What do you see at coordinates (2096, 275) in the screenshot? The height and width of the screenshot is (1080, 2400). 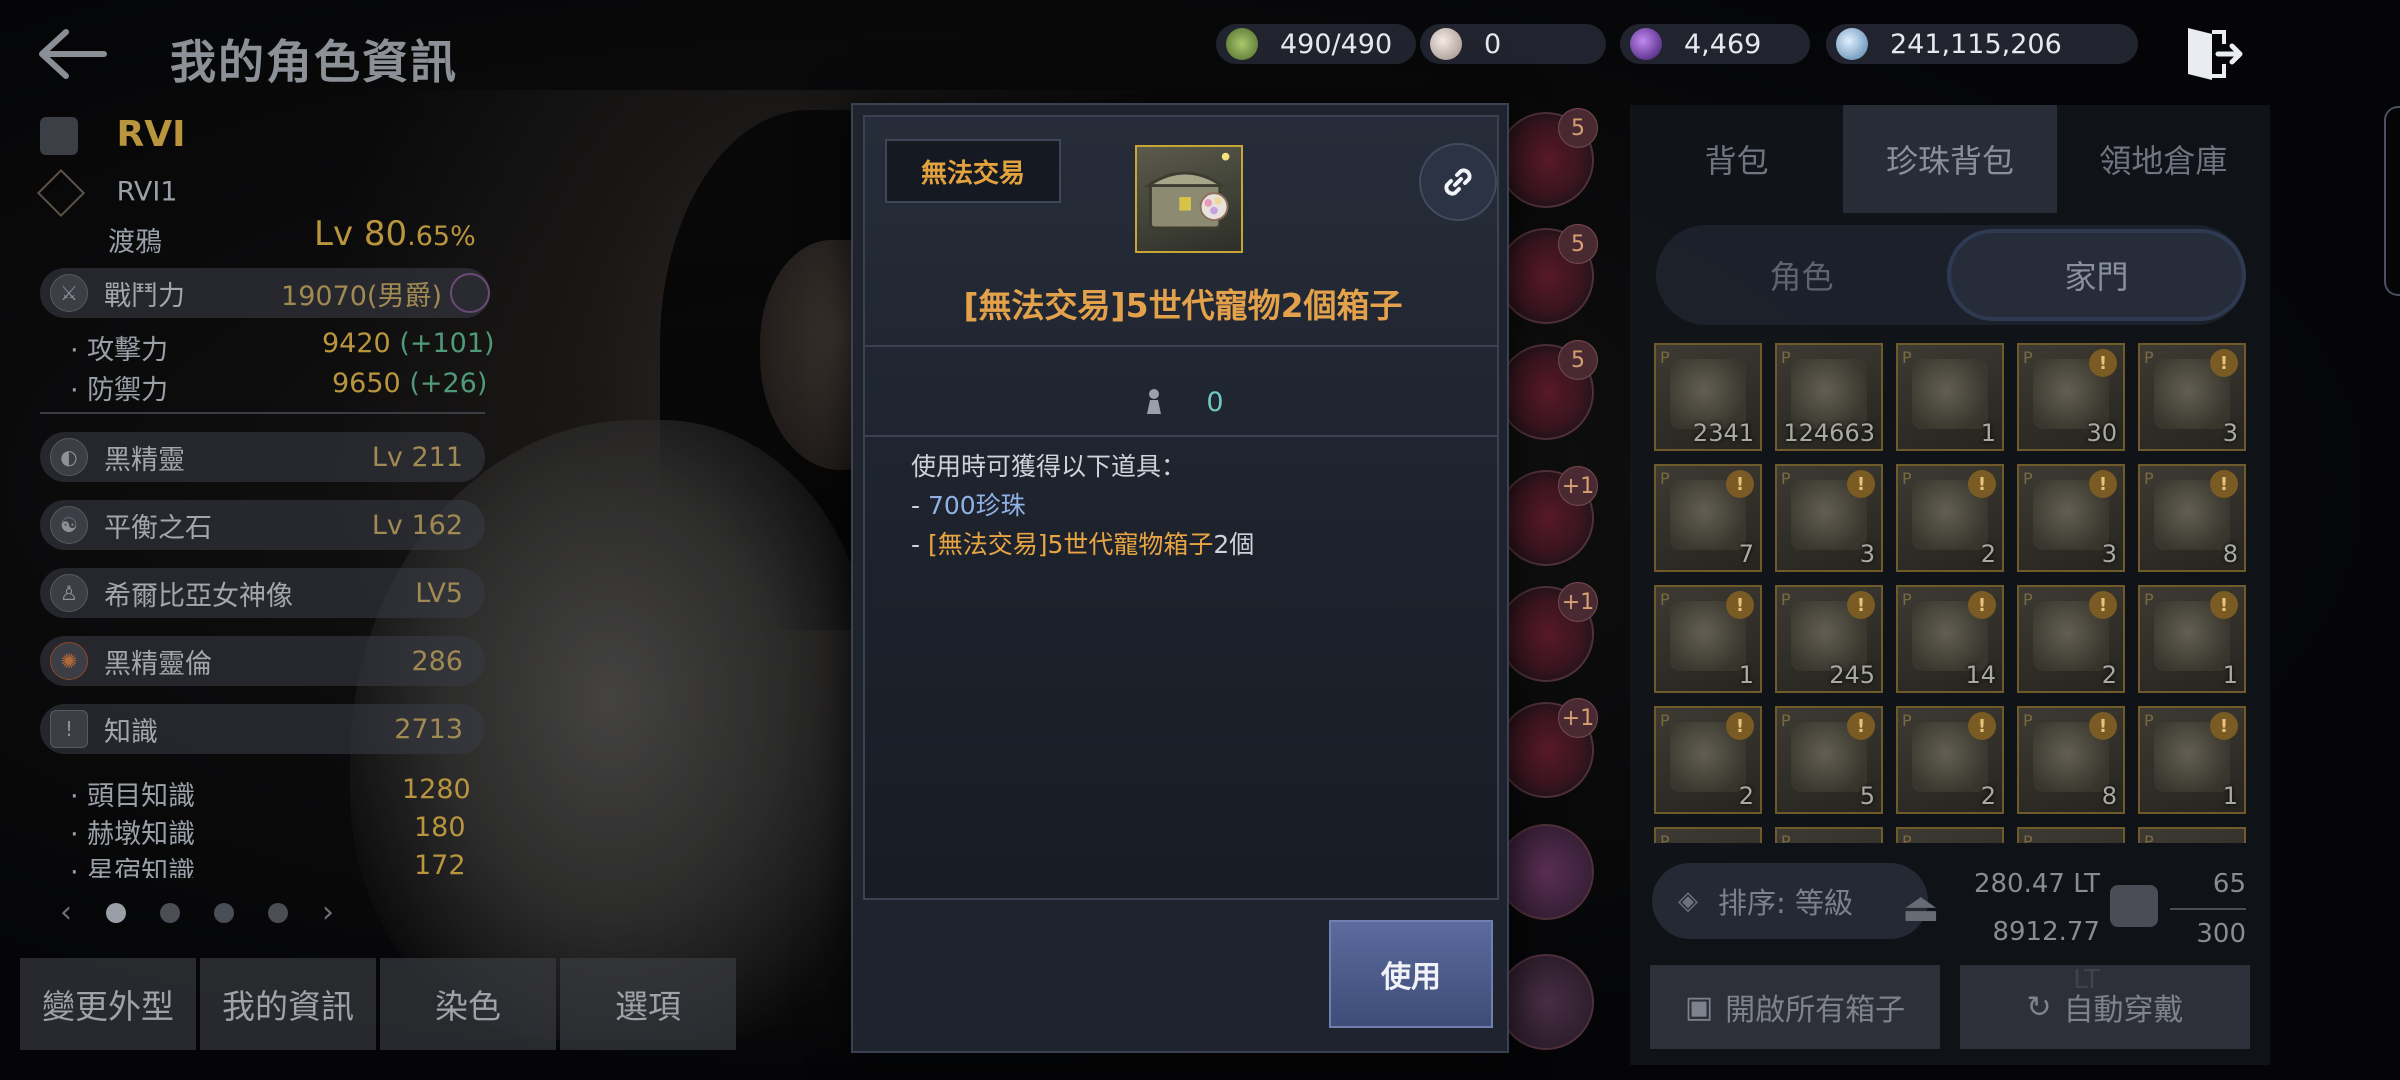 I see `segment-family: 家門` at bounding box center [2096, 275].